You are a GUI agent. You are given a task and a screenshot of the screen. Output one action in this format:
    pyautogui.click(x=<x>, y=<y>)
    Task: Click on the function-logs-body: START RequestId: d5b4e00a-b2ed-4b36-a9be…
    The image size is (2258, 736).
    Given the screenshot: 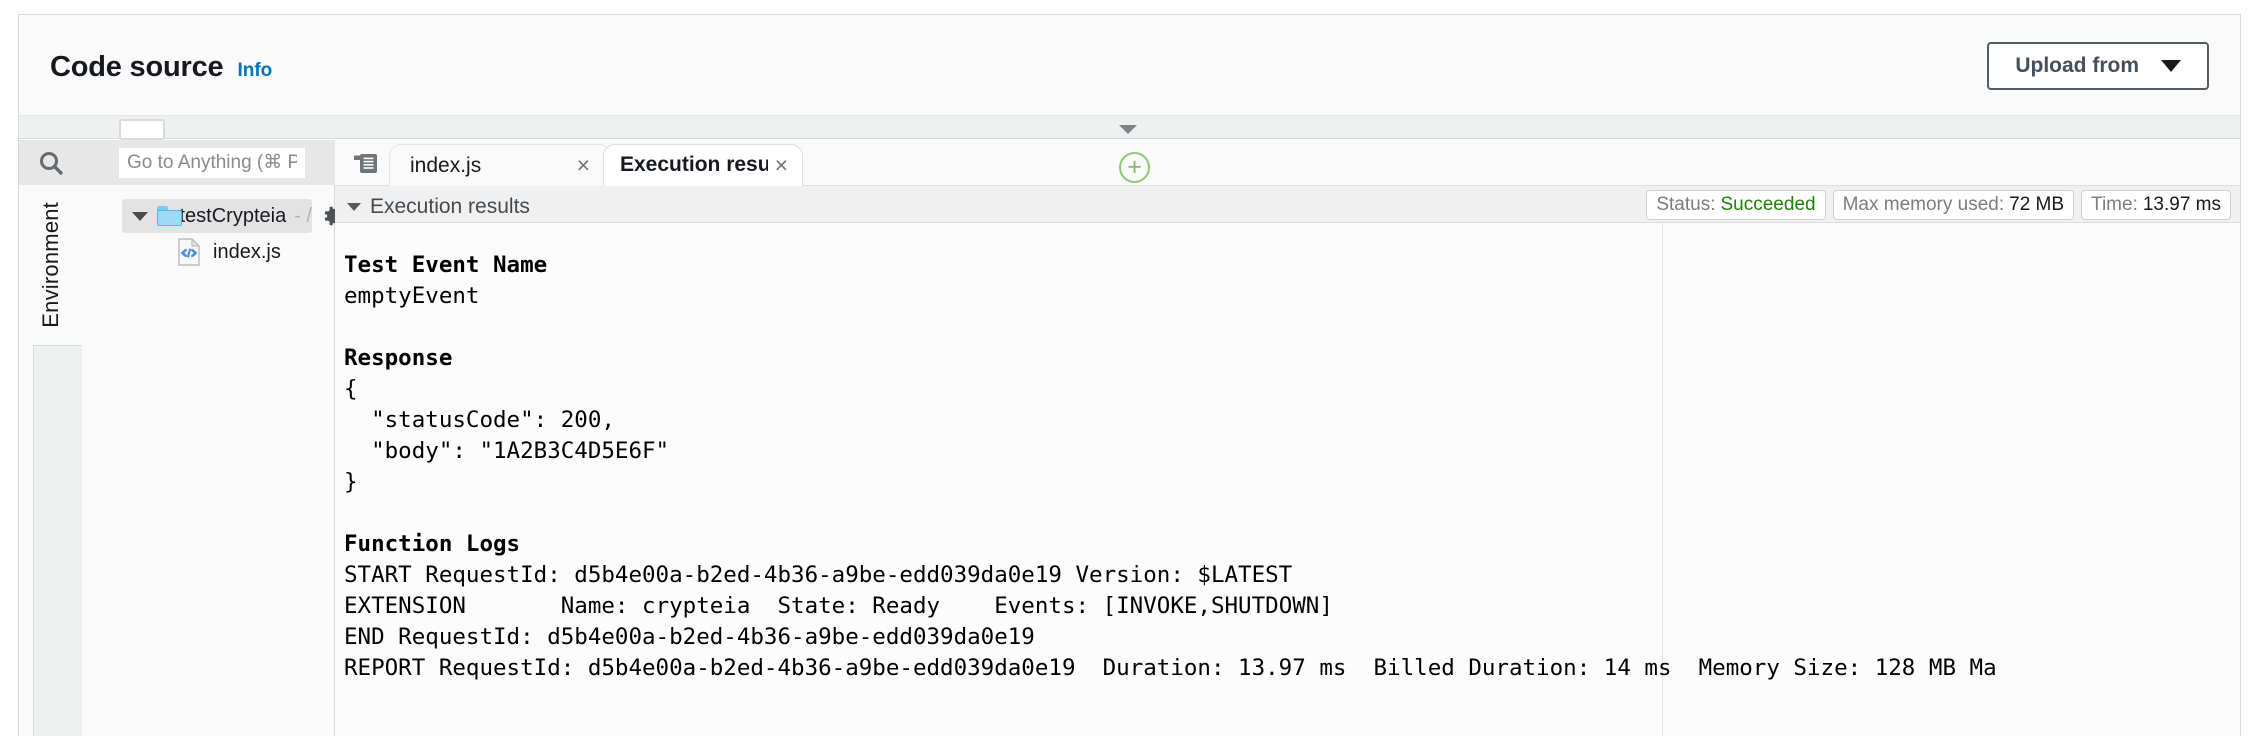 What is the action you would take?
    pyautogui.click(x=1170, y=621)
    